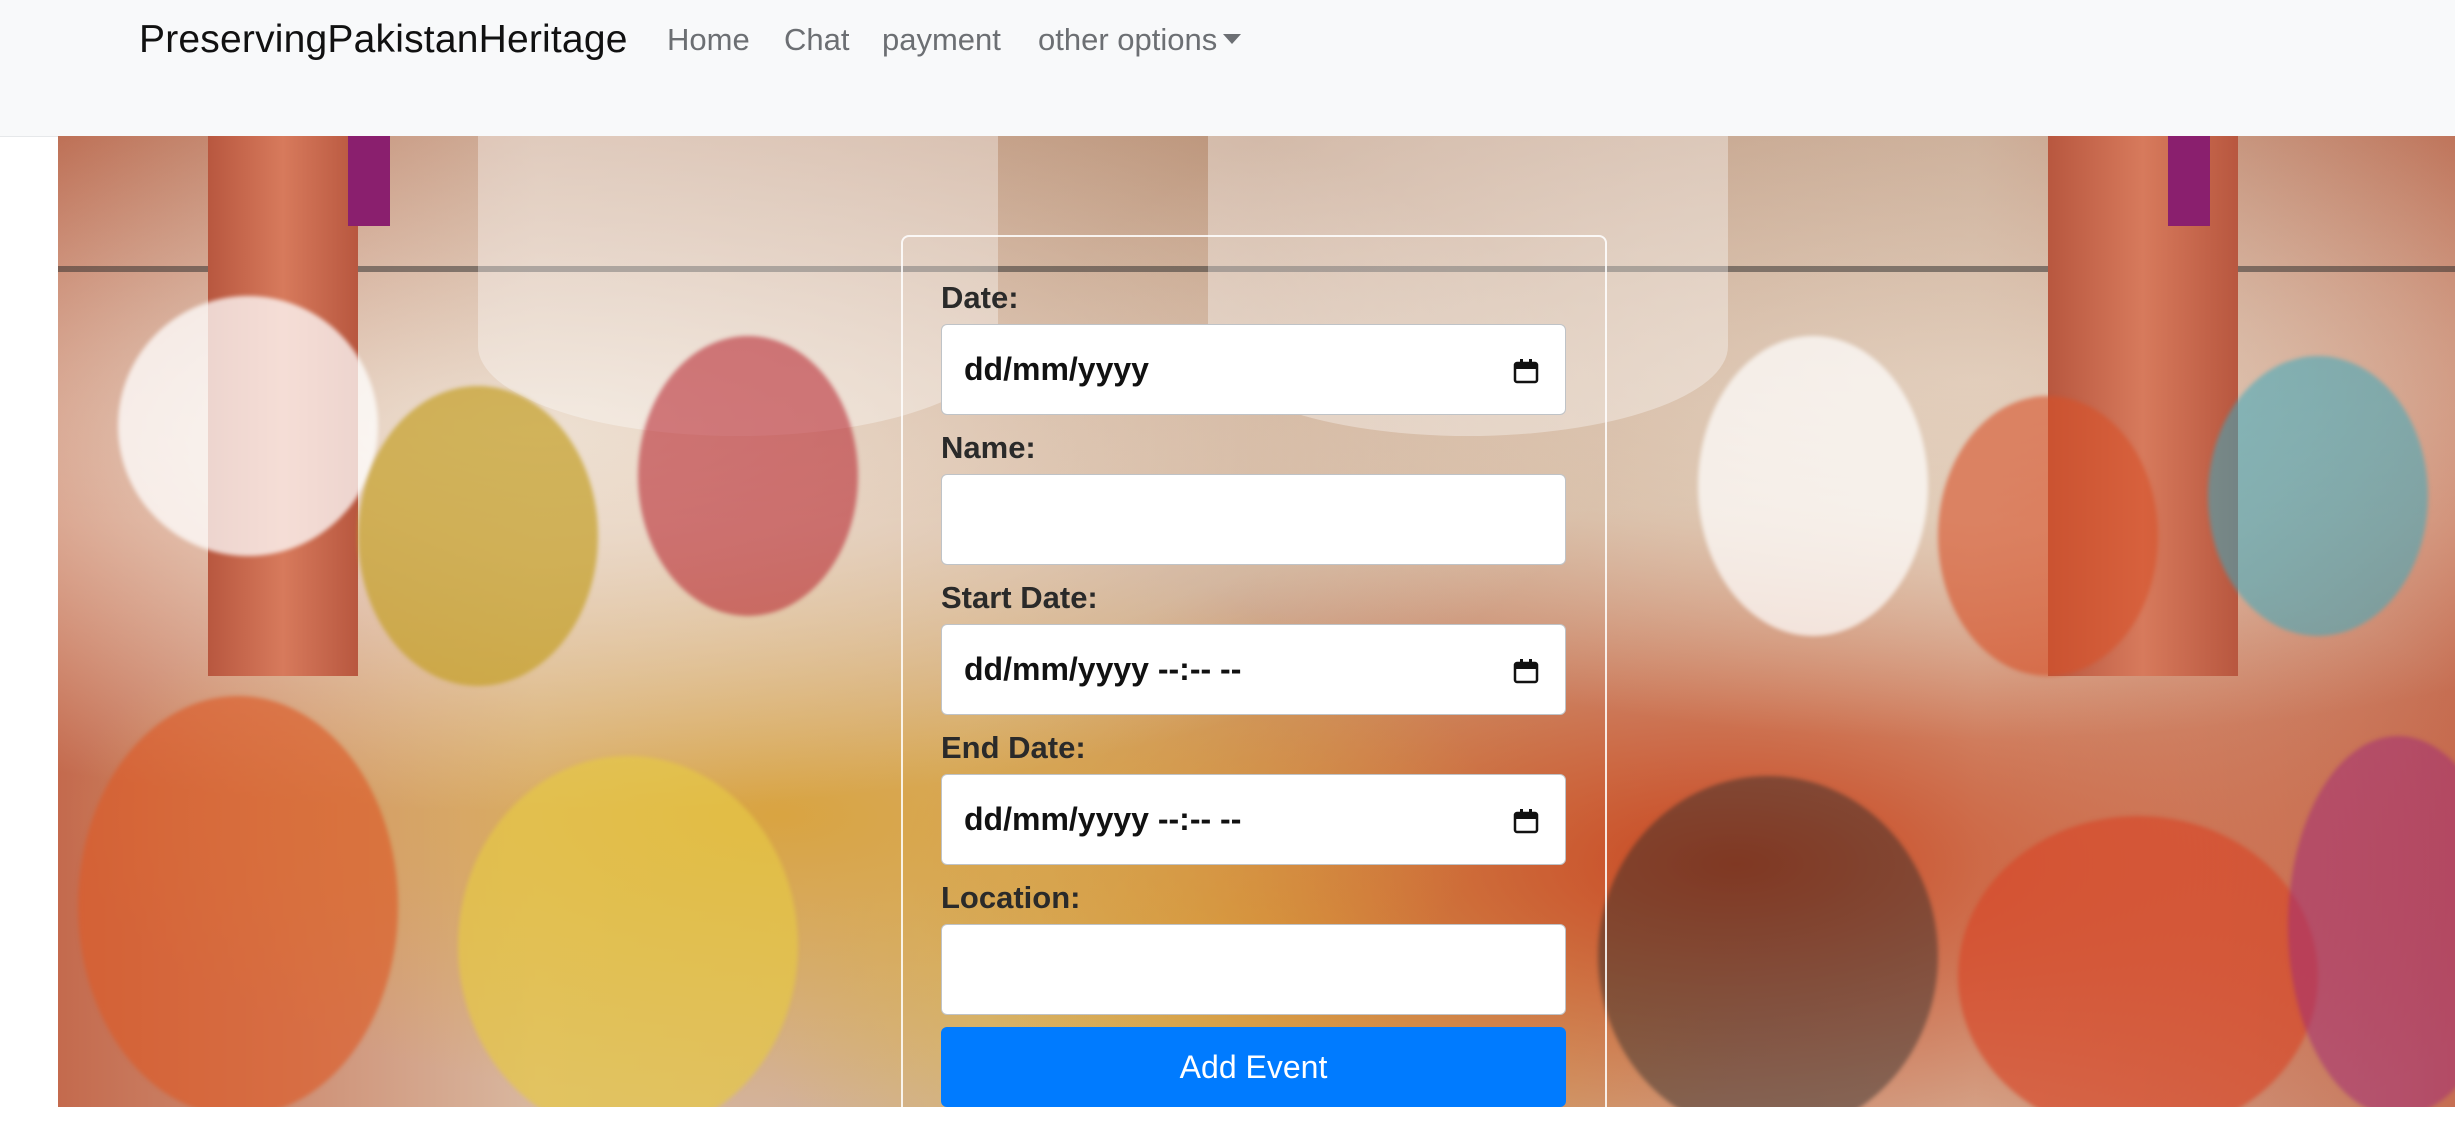 The height and width of the screenshot is (1135, 2455). Describe the element at coordinates (1253, 819) in the screenshot. I see `end-date-input: dd/mm/yyyy --:-- --` at that location.